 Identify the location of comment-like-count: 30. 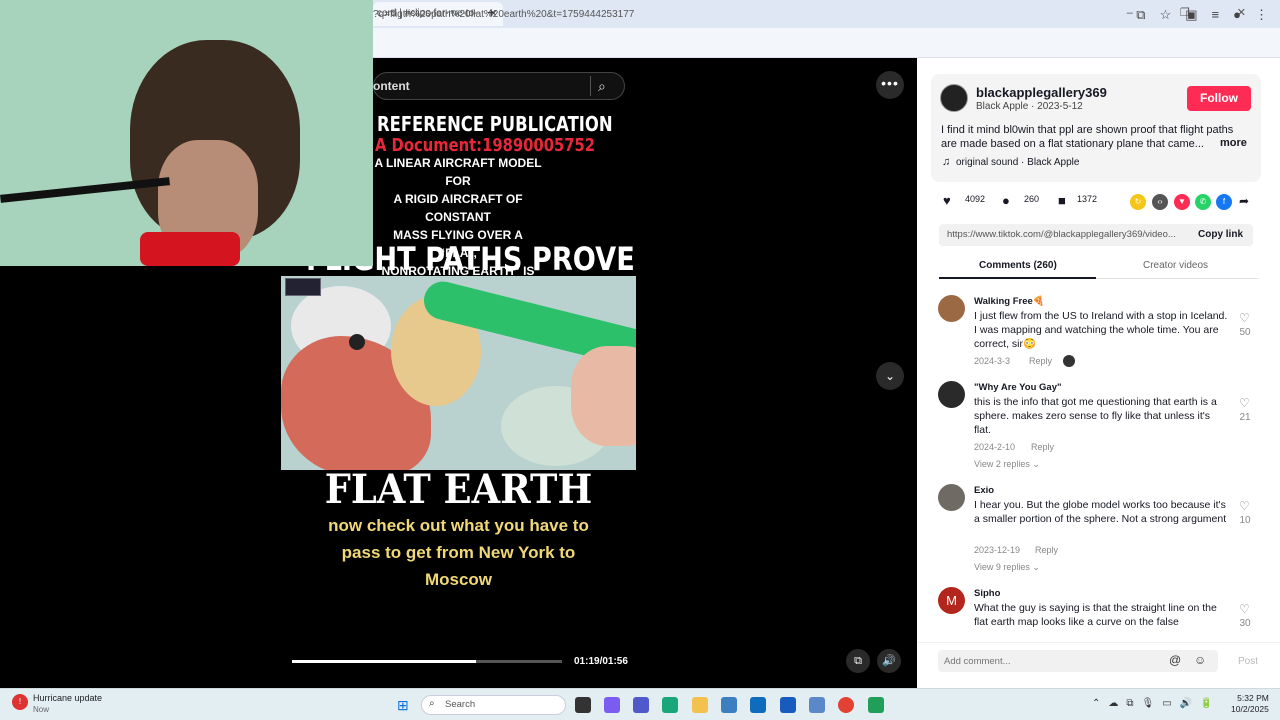
(1245, 623).